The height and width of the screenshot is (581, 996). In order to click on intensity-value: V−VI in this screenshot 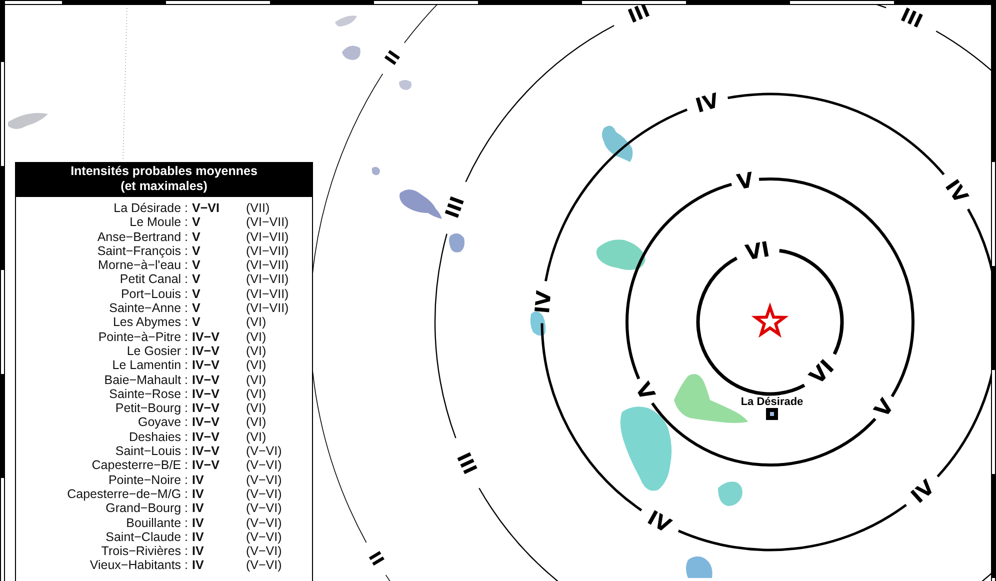, I will do `click(206, 208)`.